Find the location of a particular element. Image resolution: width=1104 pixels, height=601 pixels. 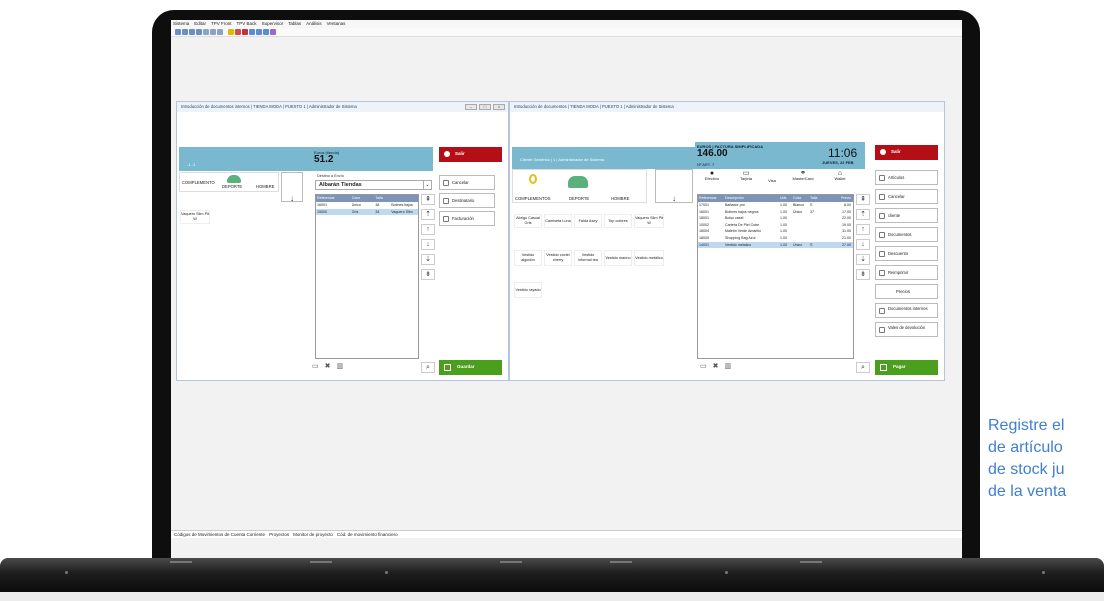

destino-select: Albarán Tiendas ⌄ is located at coordinates (373, 185).